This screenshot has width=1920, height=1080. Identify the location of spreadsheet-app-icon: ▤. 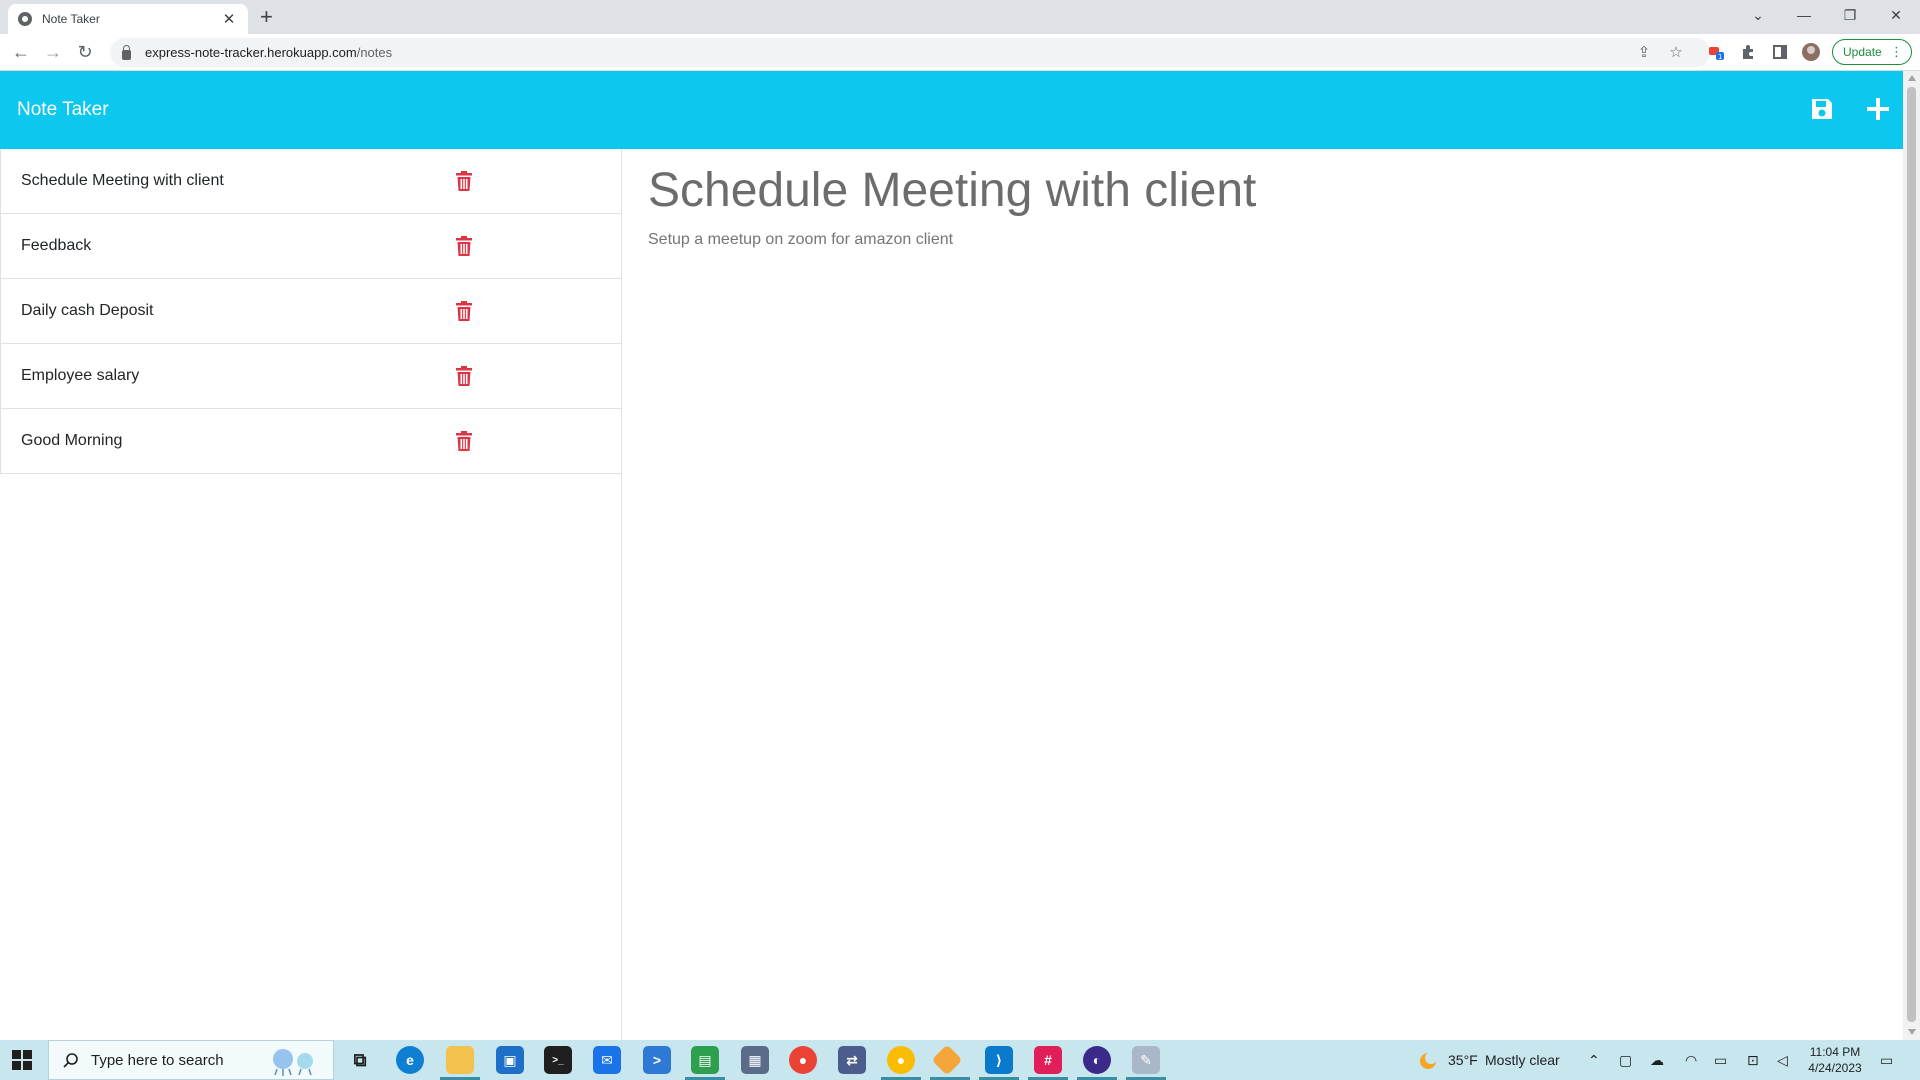
(705, 1060).